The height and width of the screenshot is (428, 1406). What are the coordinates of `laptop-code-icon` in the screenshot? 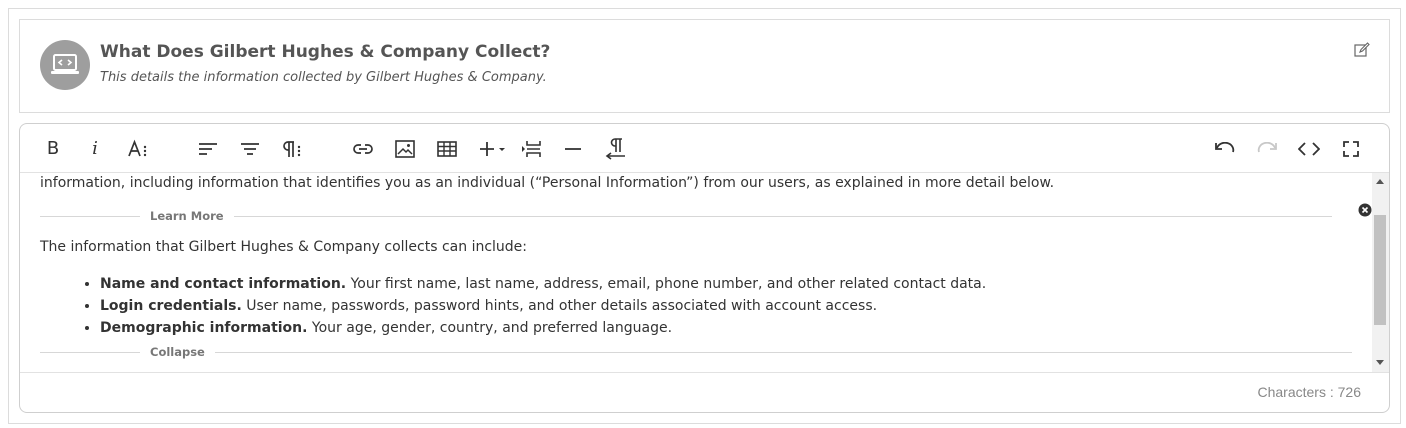 It's located at (65, 65).